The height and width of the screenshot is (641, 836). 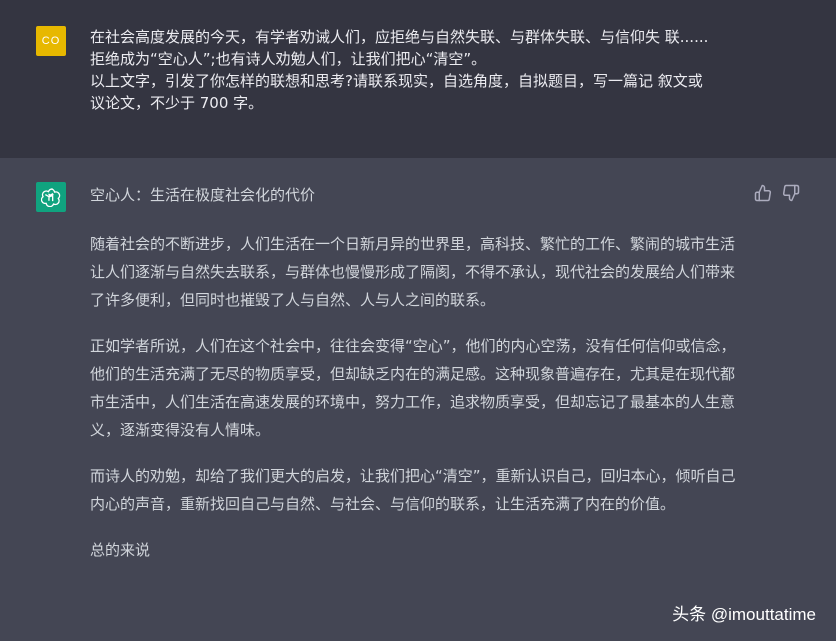 What do you see at coordinates (288, 59) in the screenshot?
I see `user-message-line: 拒绝成为“空心人”;也有诗人劝勉人们，让我们把心“清空”。` at bounding box center [288, 59].